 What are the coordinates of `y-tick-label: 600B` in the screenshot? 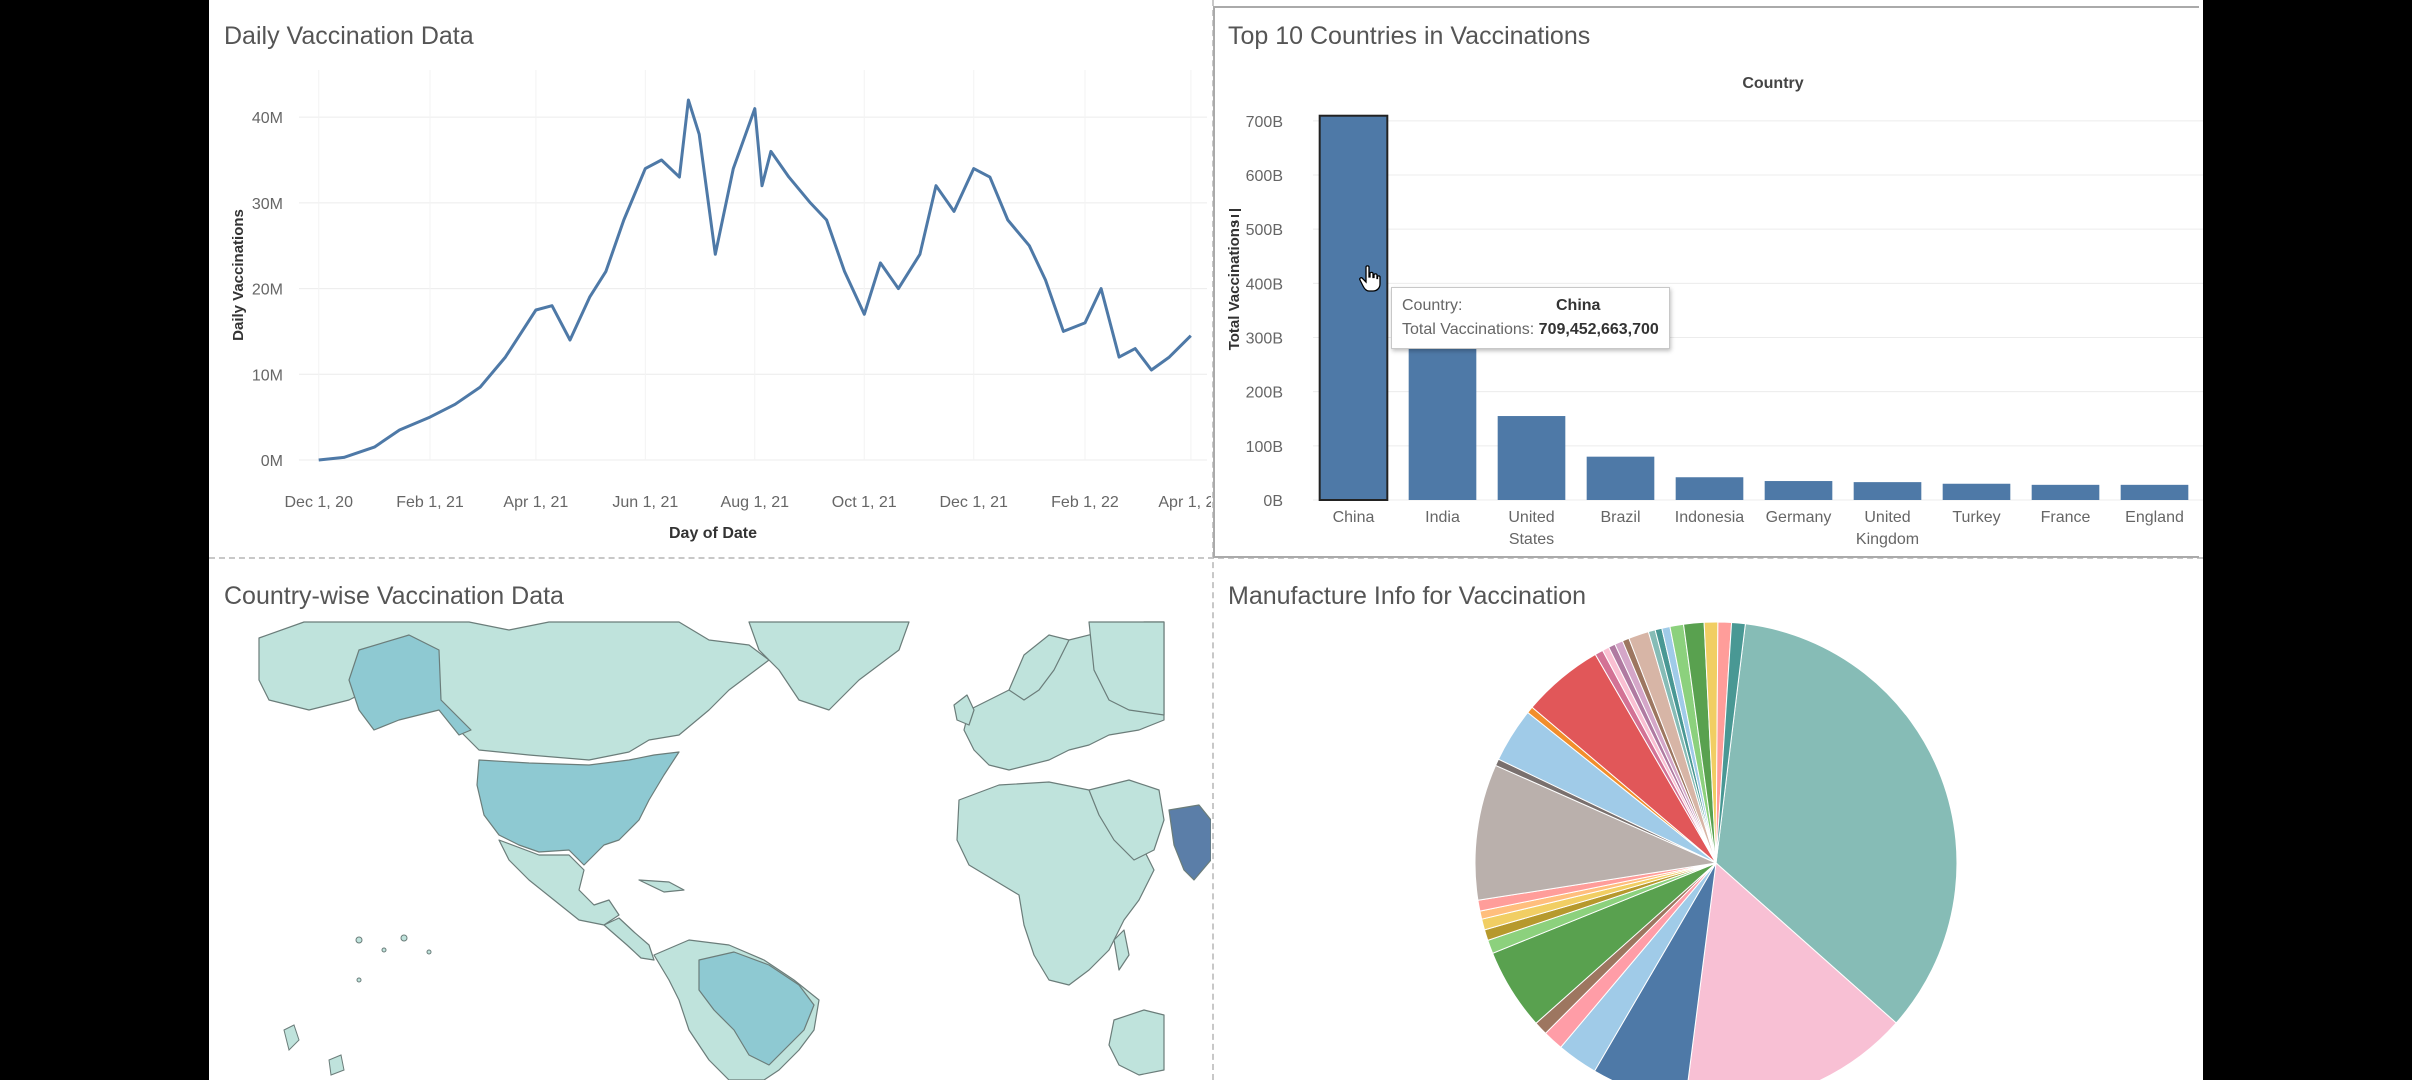 It's located at (1264, 176).